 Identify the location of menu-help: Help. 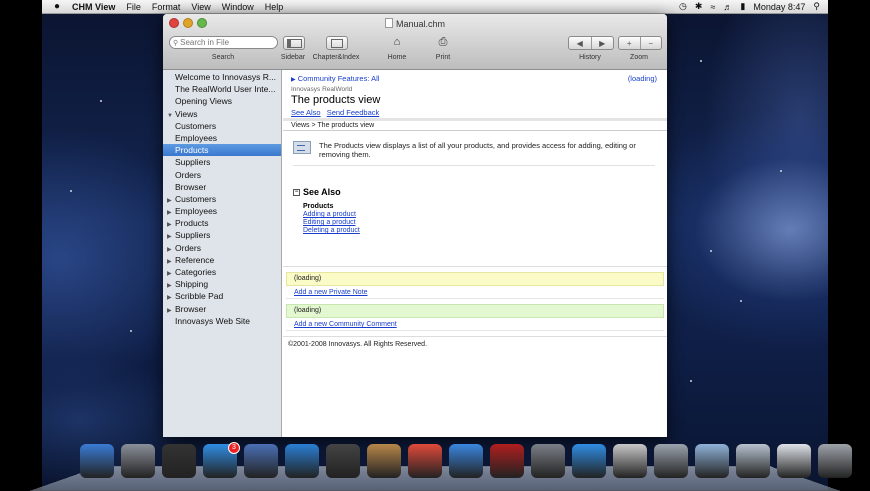
(274, 7).